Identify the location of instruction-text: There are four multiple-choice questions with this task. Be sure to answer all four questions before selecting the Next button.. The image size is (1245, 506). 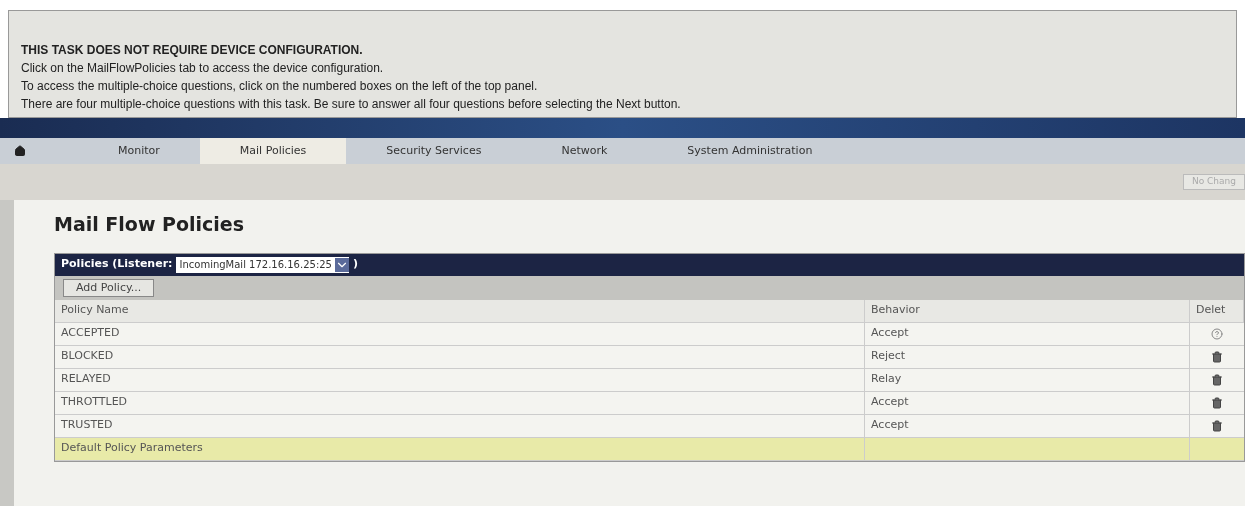
(351, 104).